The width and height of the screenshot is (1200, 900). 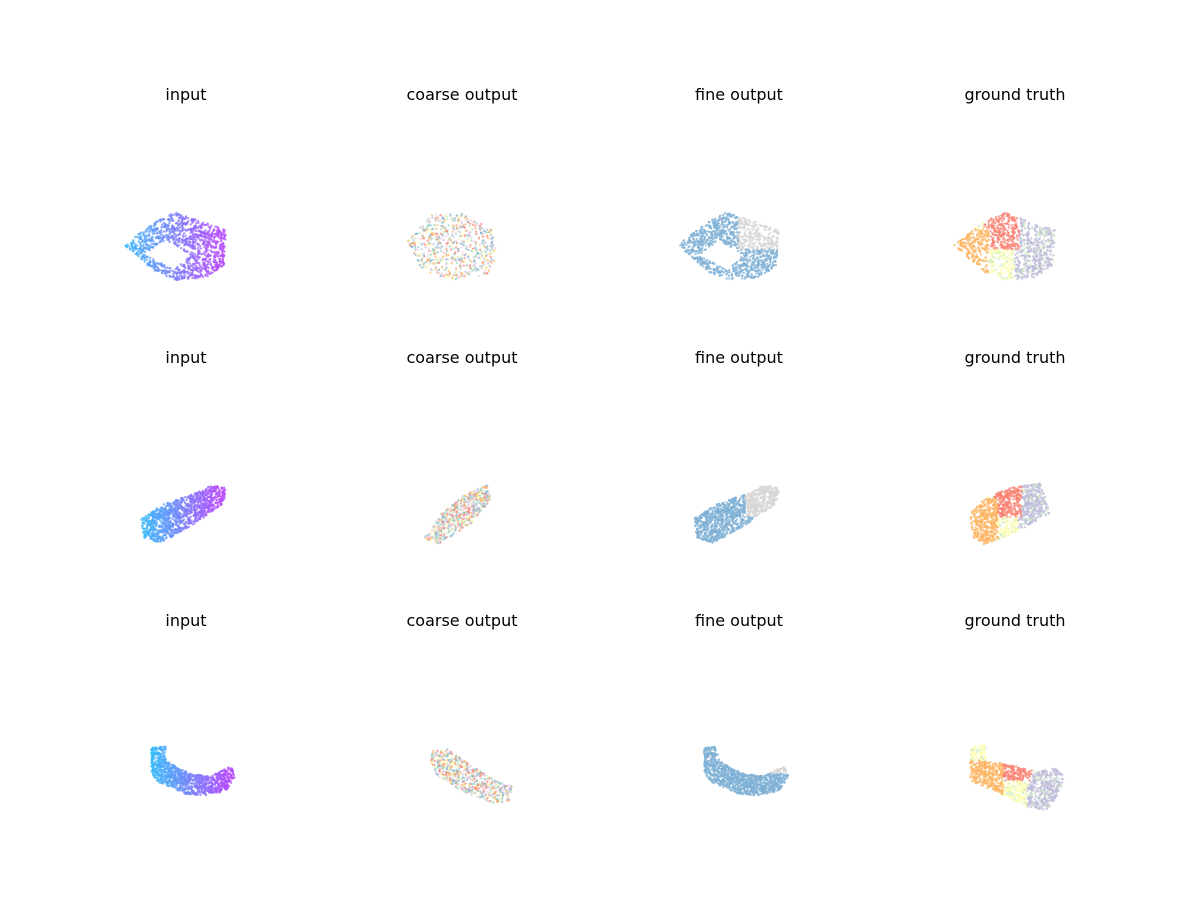 I want to click on panel-r3-c2: coarse output, so click(x=462, y=742).